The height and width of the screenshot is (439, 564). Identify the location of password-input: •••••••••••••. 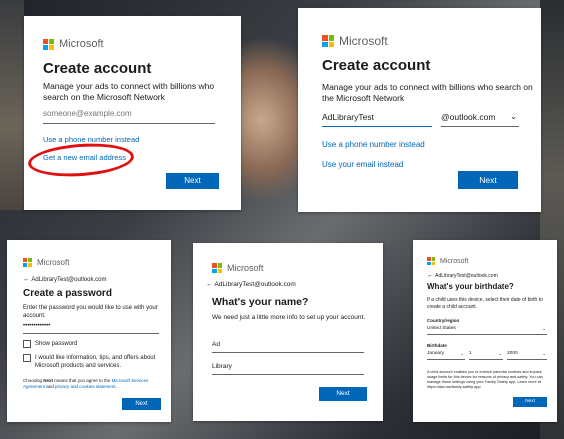
(91, 328).